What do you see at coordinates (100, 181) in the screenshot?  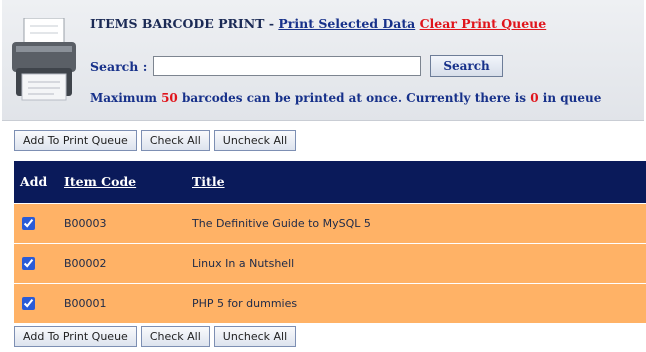 I see `item-code-sort-link: Item Code` at bounding box center [100, 181].